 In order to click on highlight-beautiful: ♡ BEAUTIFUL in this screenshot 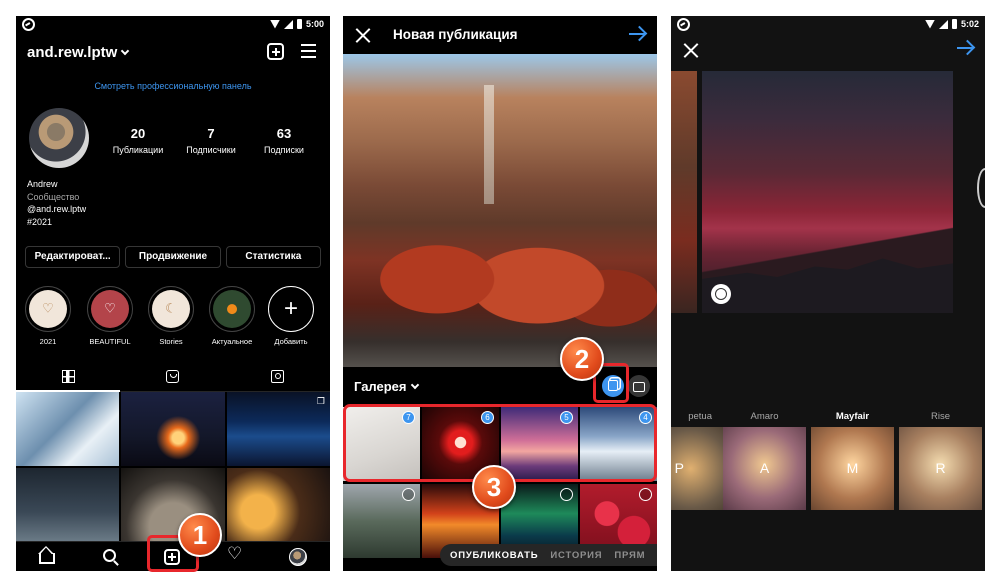, I will do `click(110, 316)`.